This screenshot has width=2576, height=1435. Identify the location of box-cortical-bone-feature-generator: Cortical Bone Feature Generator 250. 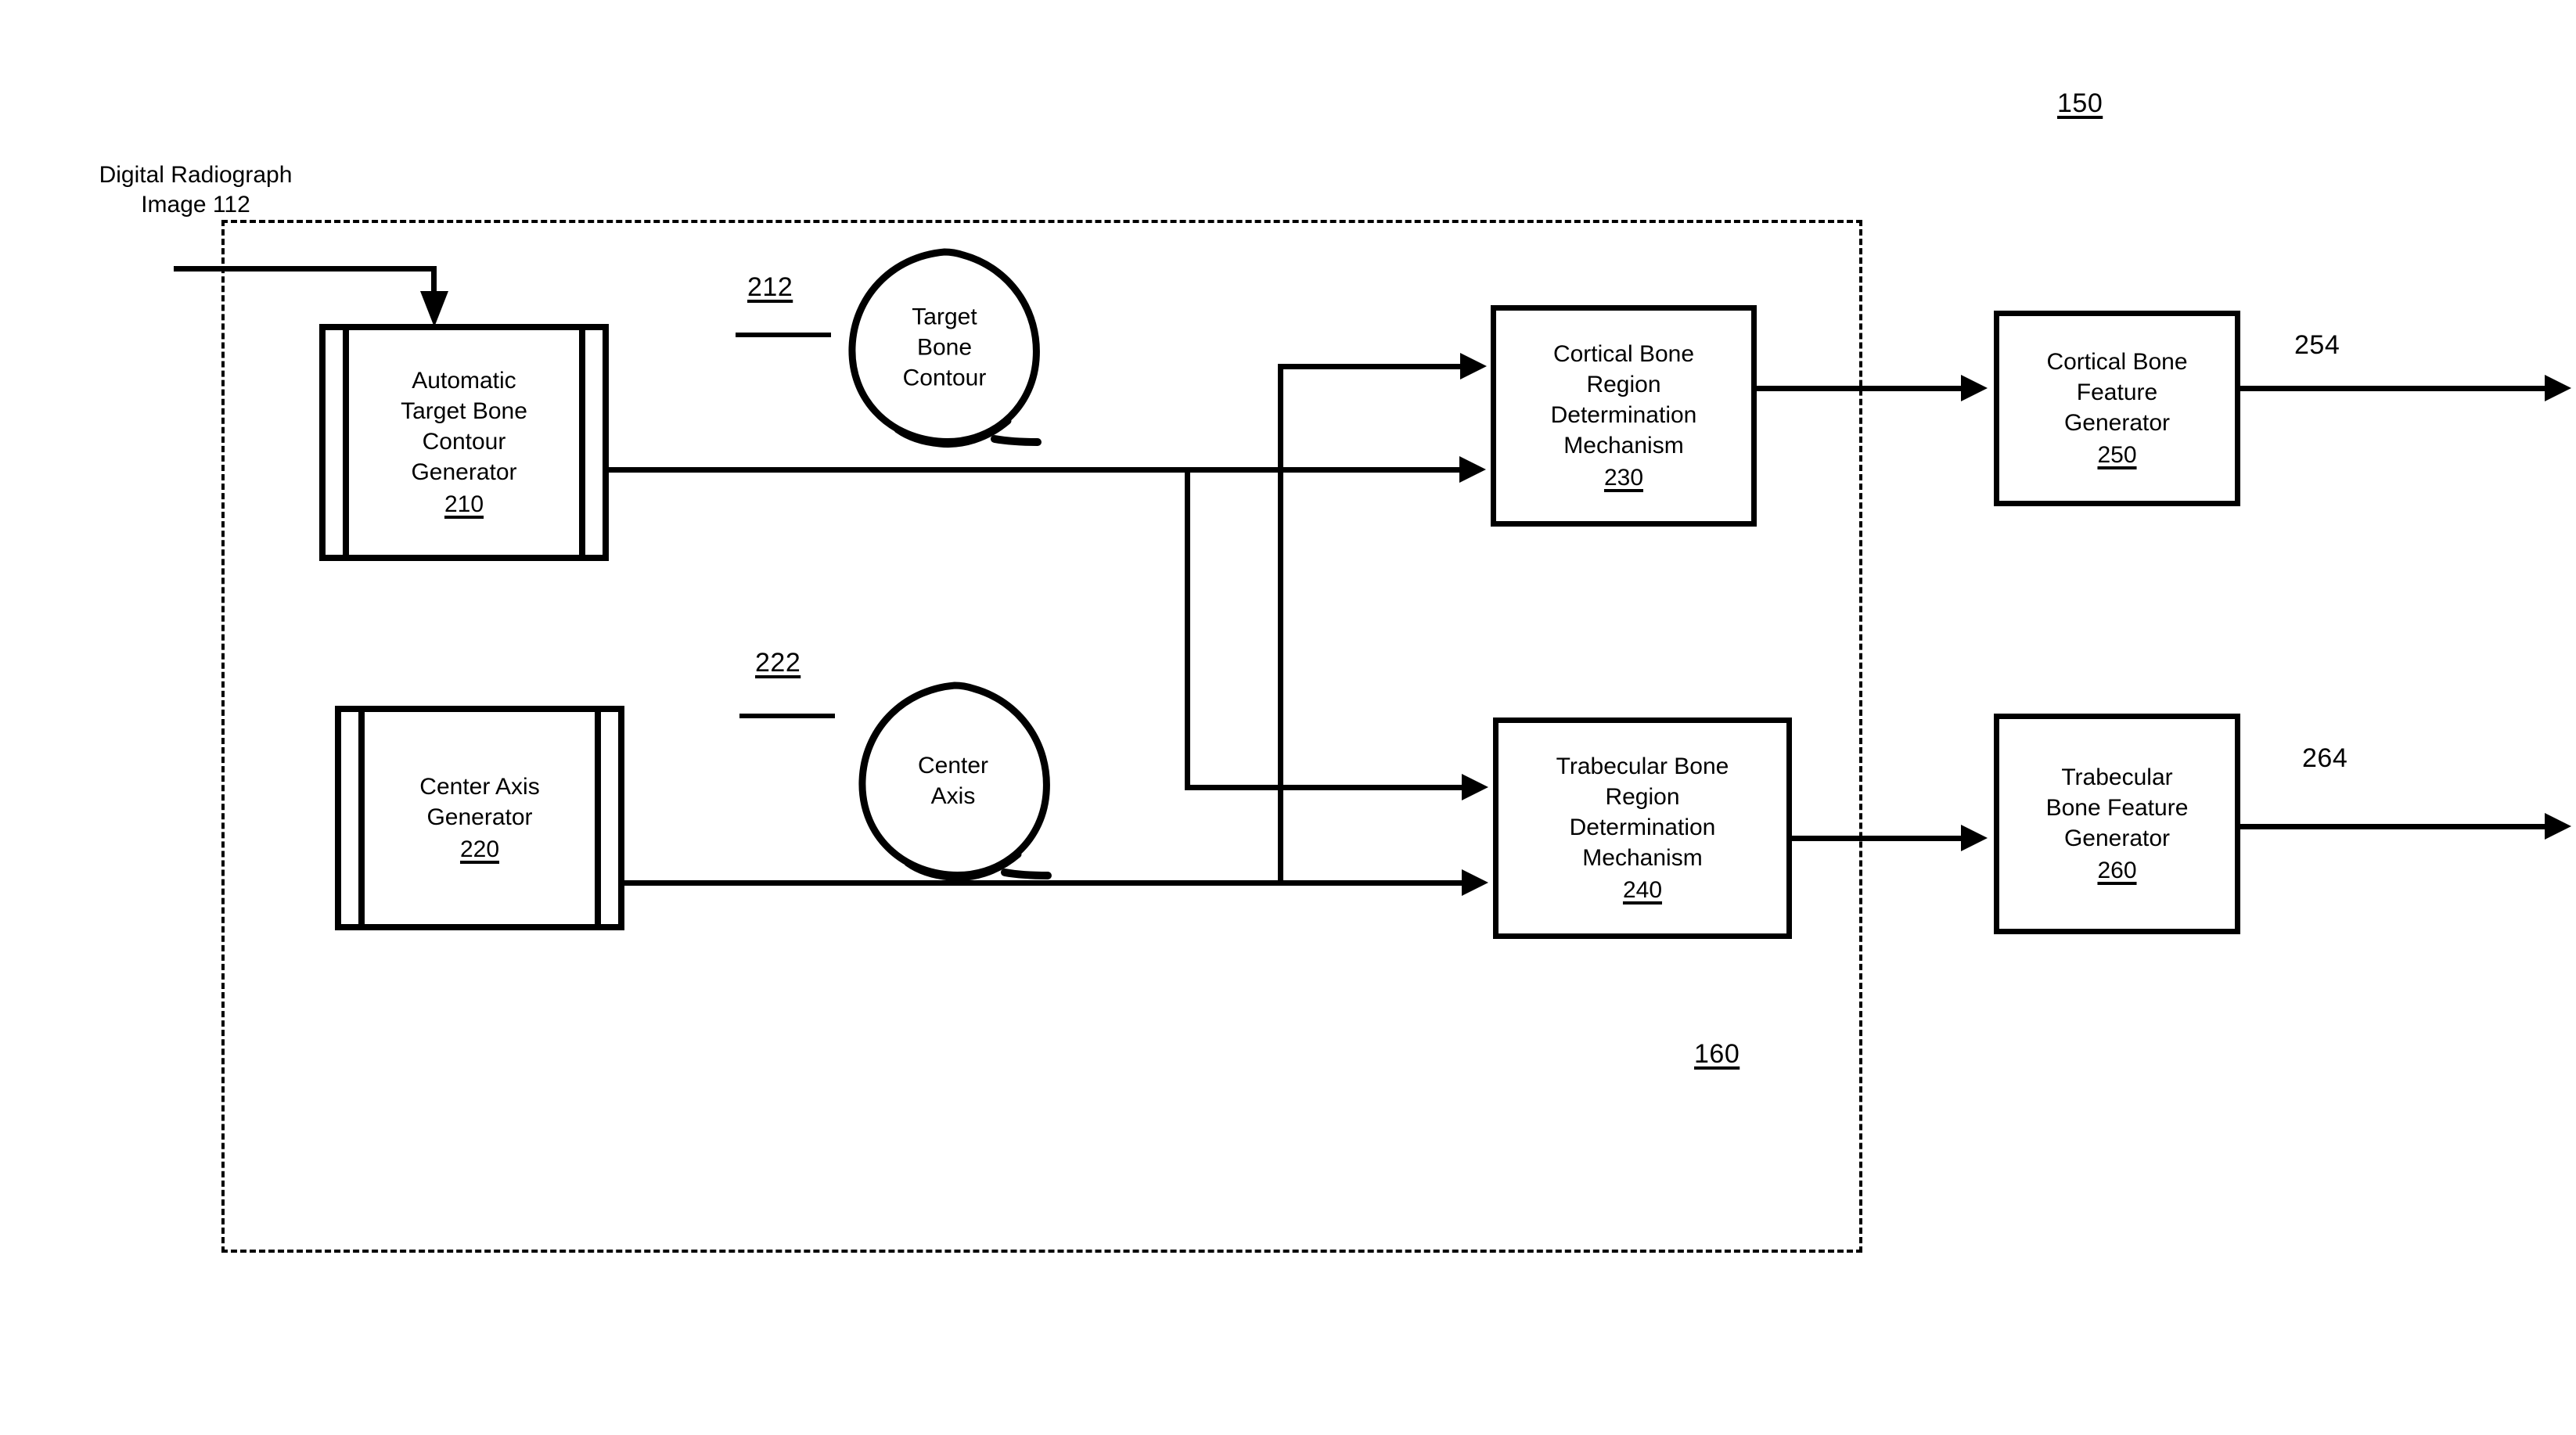
(2117, 409).